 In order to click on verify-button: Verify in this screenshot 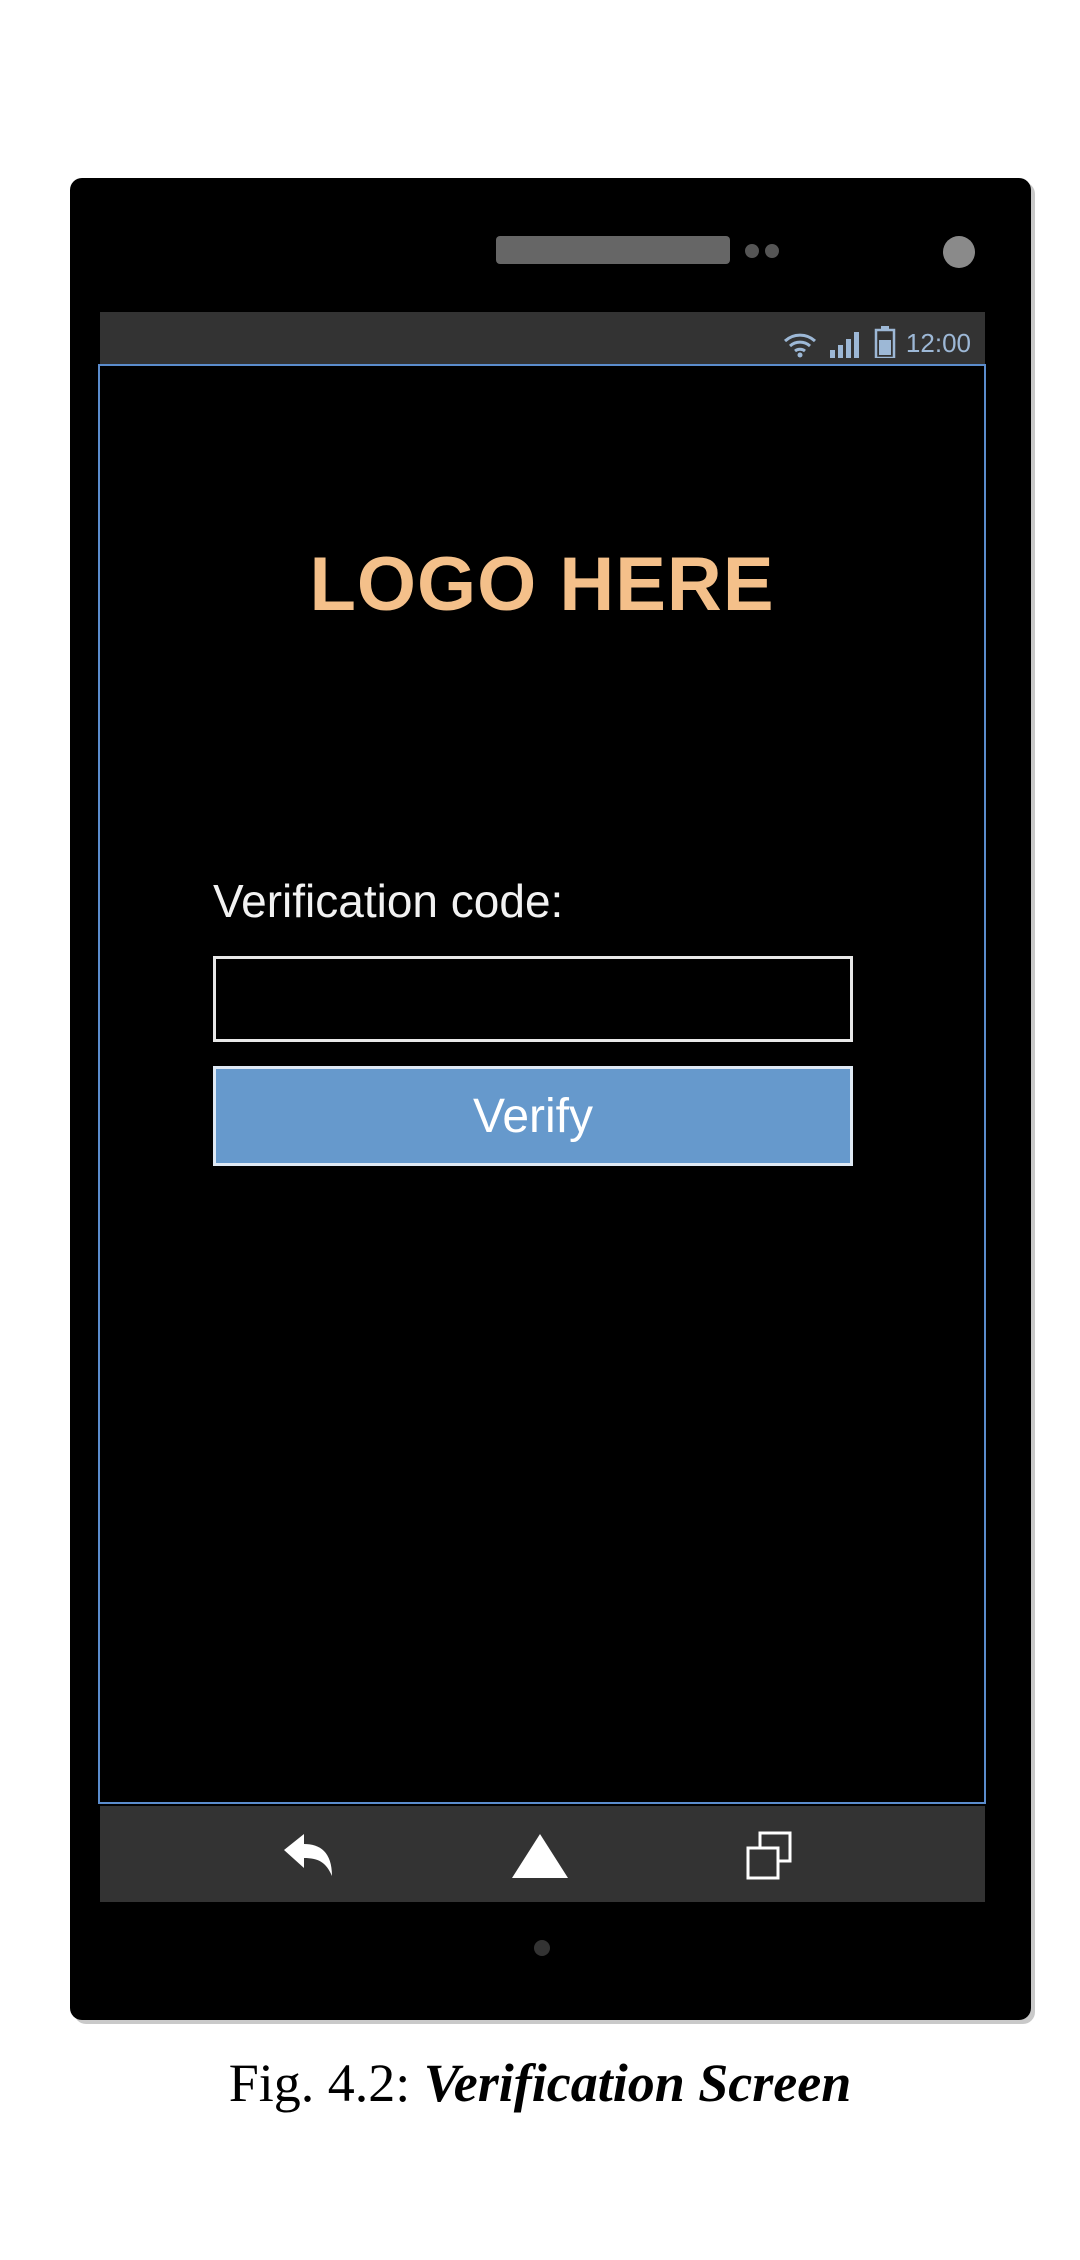, I will do `click(533, 1116)`.